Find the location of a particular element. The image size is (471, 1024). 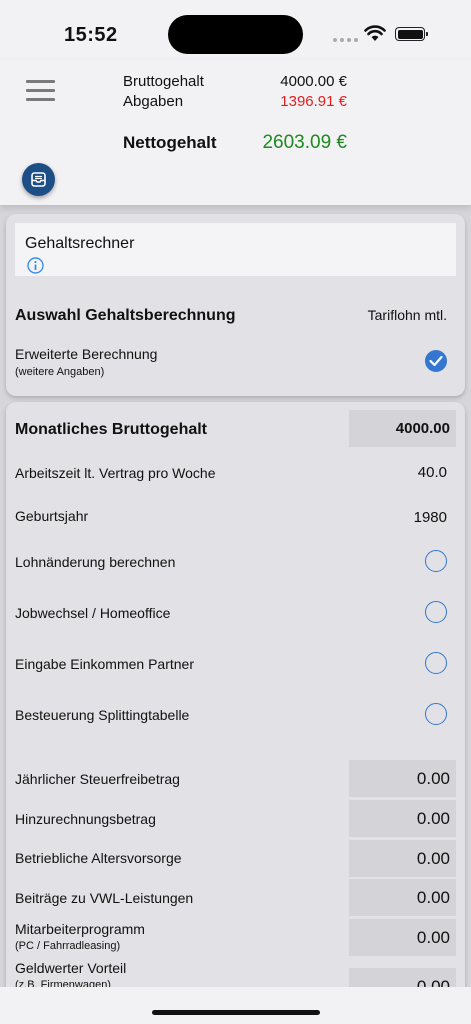

info-icon is located at coordinates (35, 265).